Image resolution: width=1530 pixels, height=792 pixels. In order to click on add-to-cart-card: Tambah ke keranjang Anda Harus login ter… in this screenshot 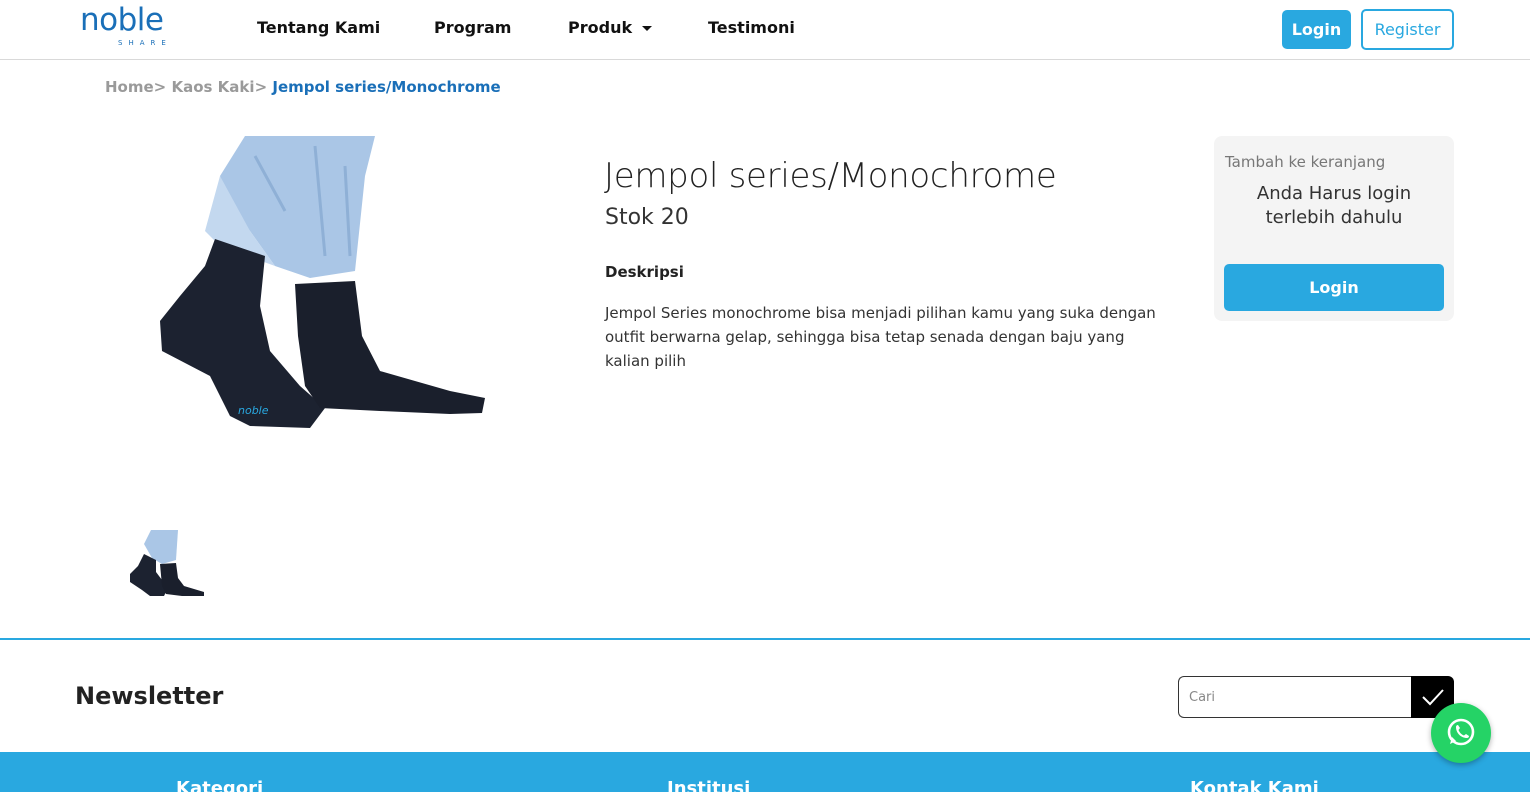, I will do `click(1334, 228)`.